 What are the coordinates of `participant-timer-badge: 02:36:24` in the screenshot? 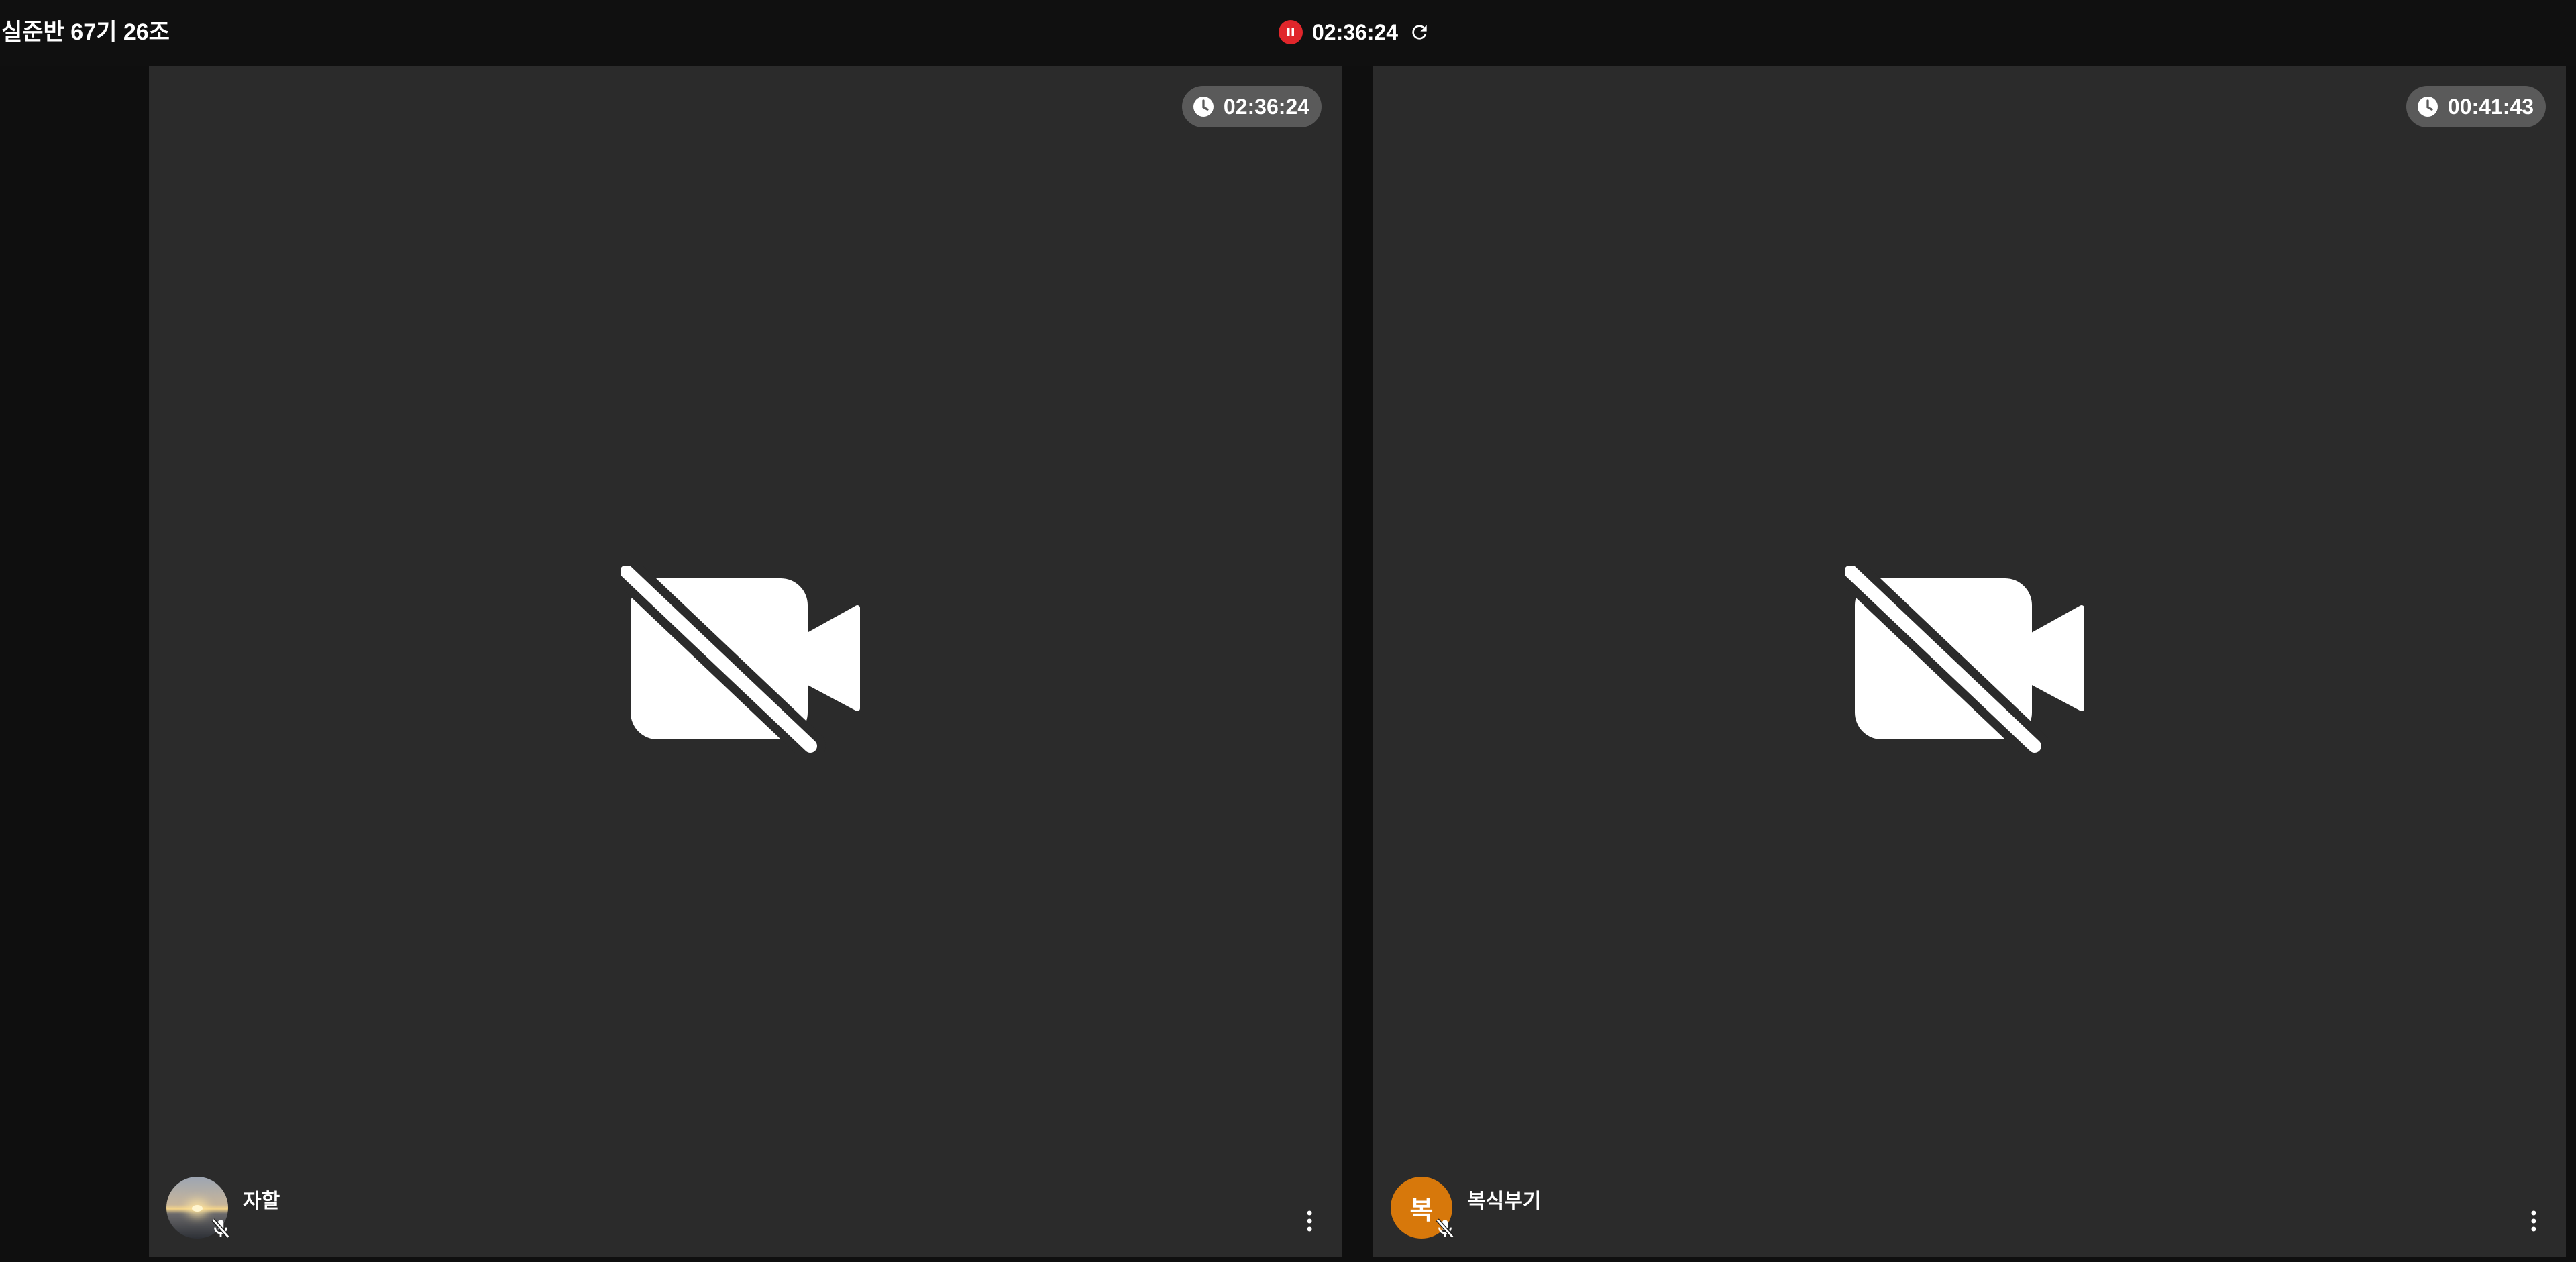 It's located at (1251, 106).